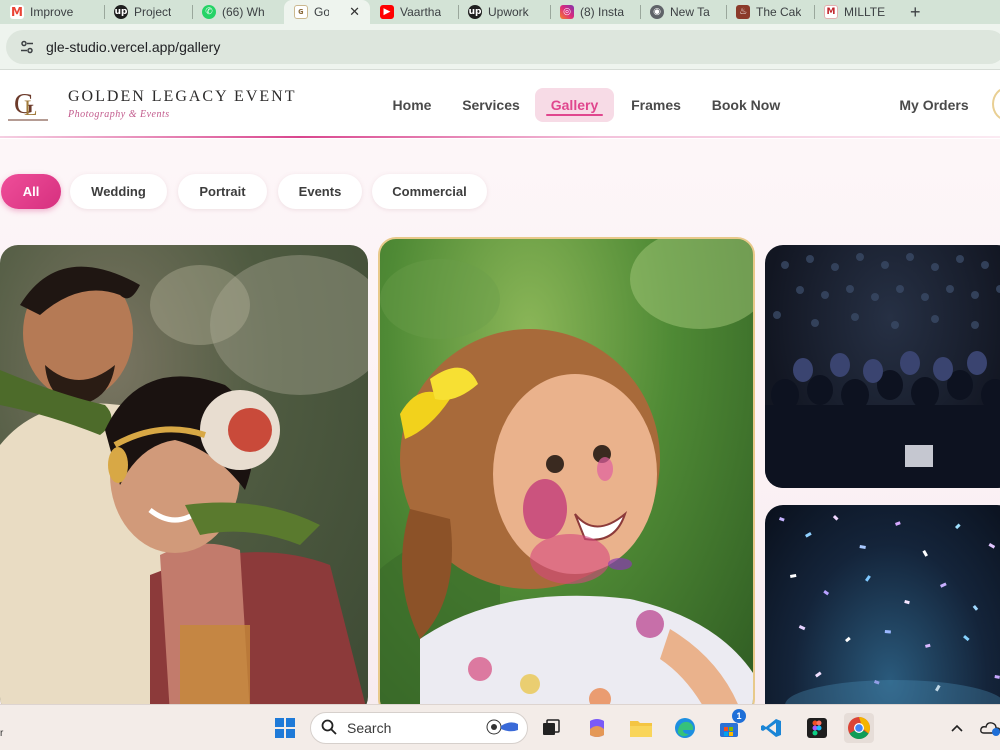  Describe the element at coordinates (243, 12) in the screenshot. I see `tab-label: (66) Wh` at that location.